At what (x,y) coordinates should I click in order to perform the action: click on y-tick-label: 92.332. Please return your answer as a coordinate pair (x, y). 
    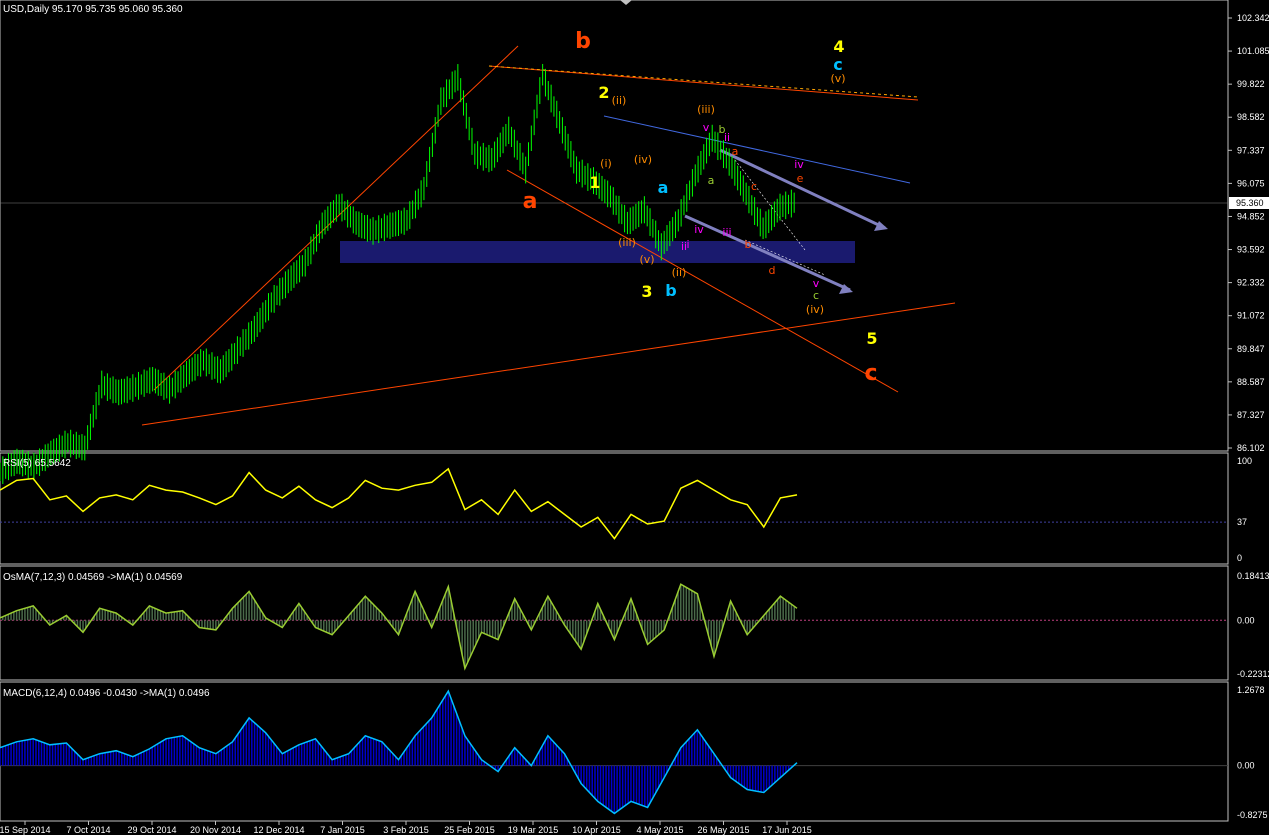
    Looking at the image, I should click on (1251, 283).